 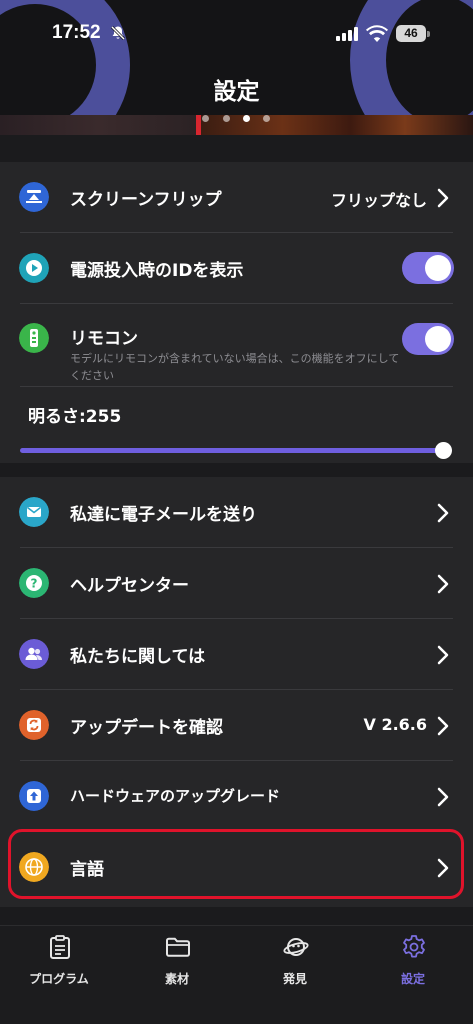 I want to click on remote-label: リモコン, so click(x=104, y=339).